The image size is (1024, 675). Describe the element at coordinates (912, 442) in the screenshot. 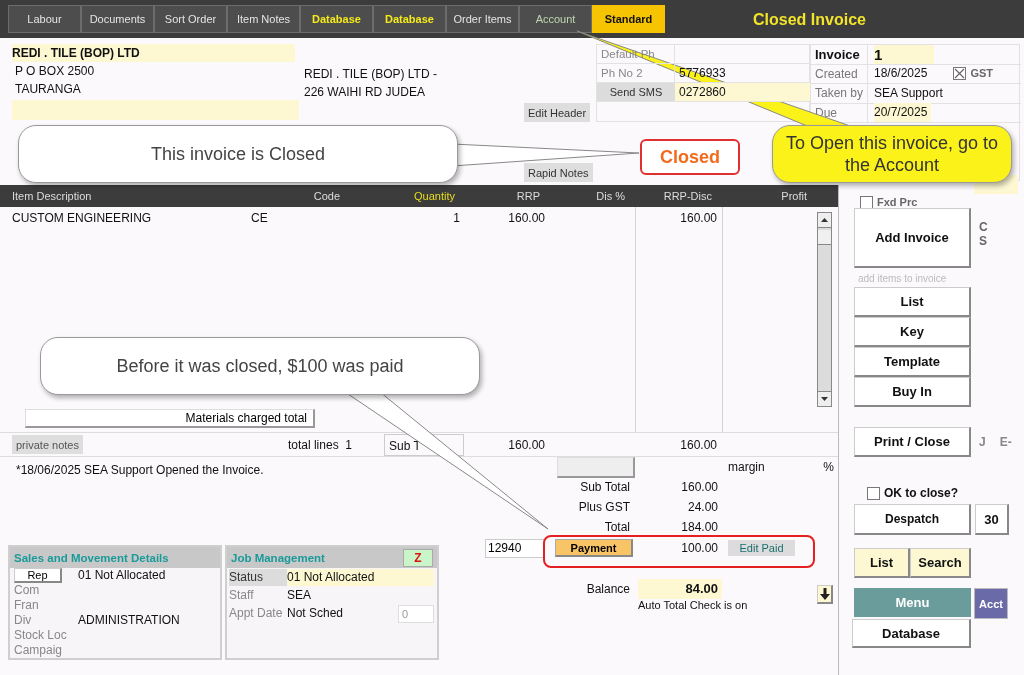

I see `print-close-button: Print / Close` at that location.